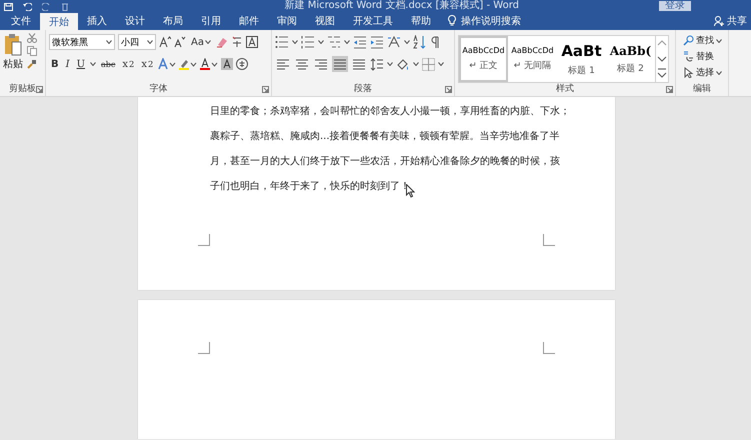 The height and width of the screenshot is (440, 751). What do you see at coordinates (59, 21) in the screenshot?
I see `ribbon-tab: 开始` at bounding box center [59, 21].